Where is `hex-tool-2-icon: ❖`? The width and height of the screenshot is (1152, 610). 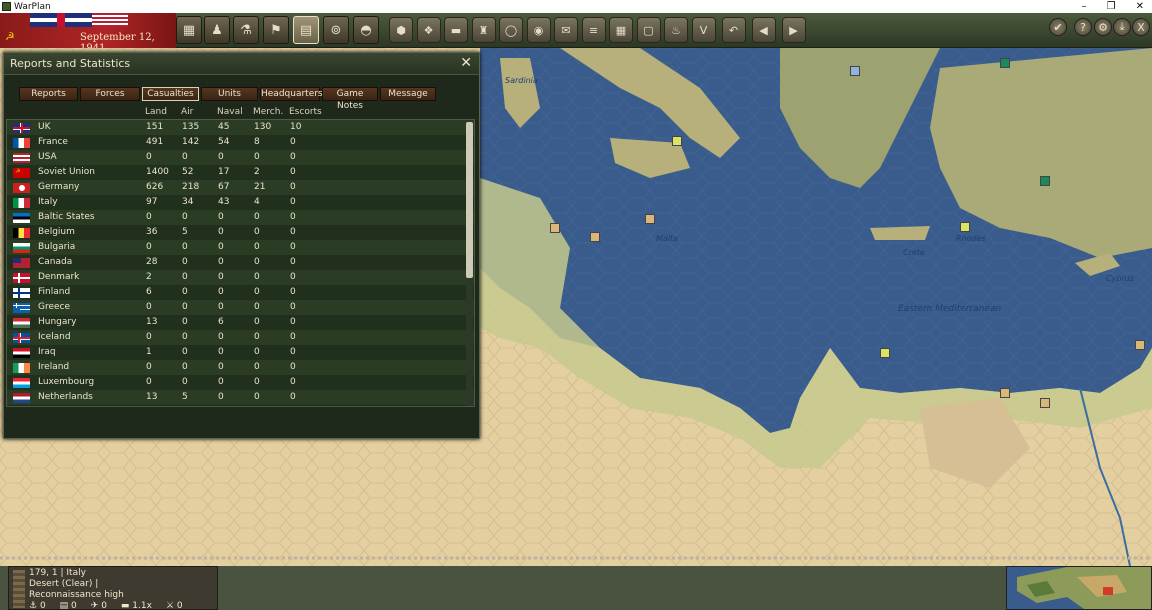
hex-tool-2-icon: ❖ is located at coordinates (428, 30).